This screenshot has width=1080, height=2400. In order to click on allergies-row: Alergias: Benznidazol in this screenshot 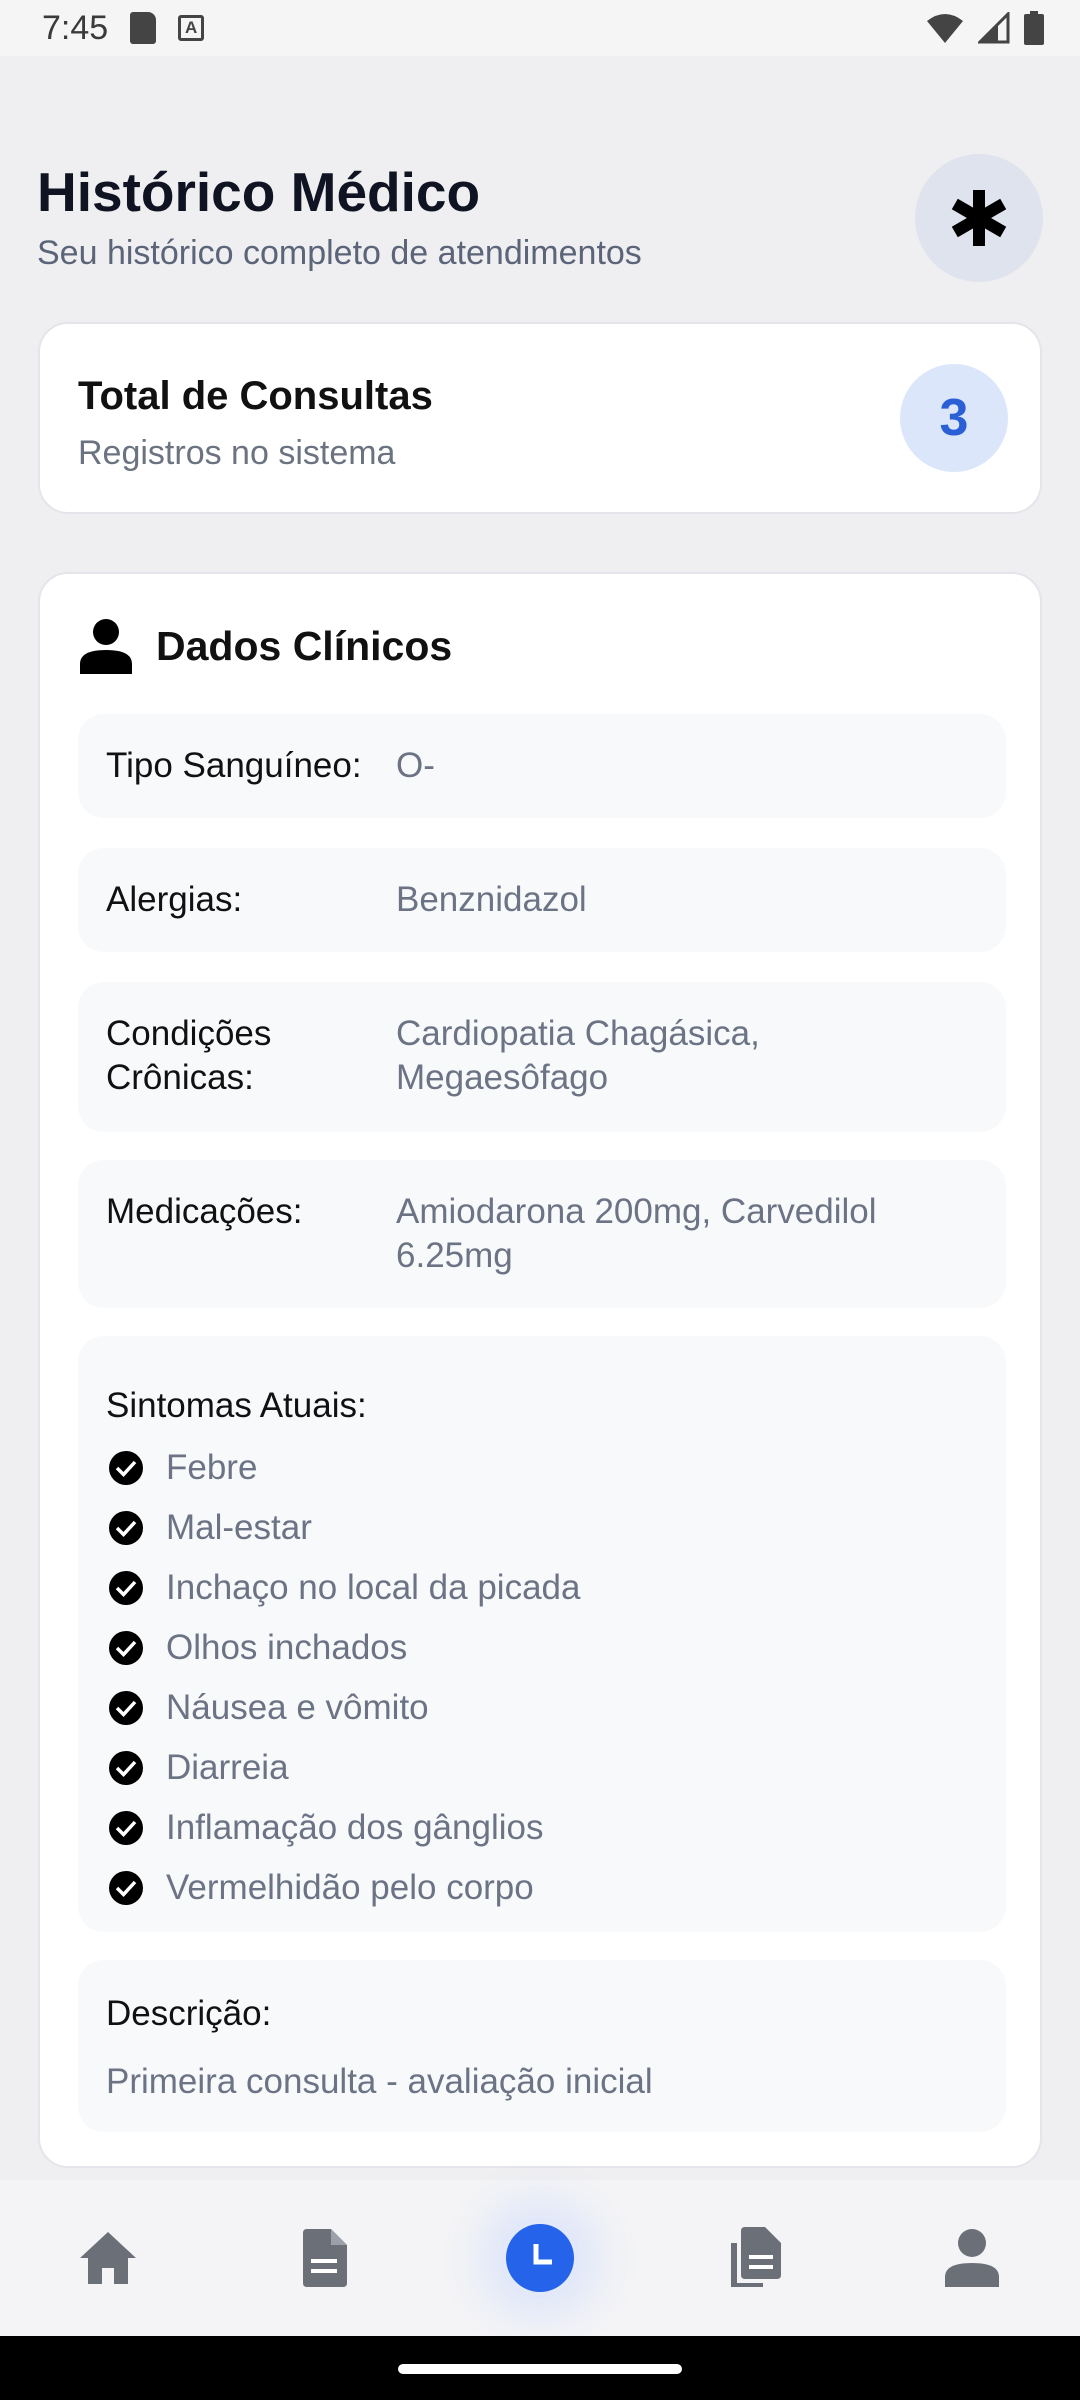, I will do `click(542, 900)`.